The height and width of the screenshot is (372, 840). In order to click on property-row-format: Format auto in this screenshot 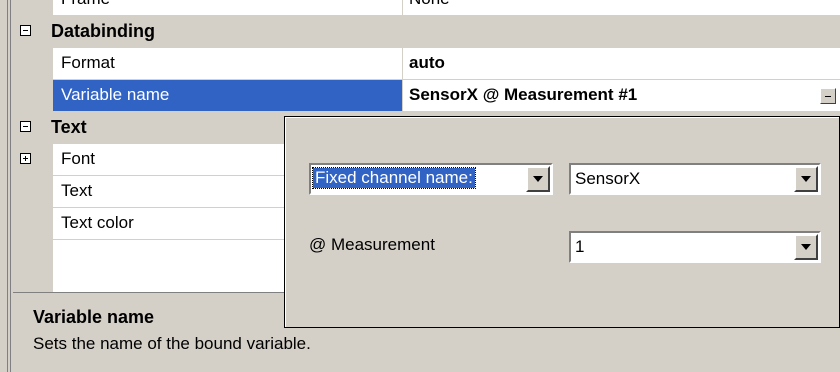, I will do `click(426, 64)`.